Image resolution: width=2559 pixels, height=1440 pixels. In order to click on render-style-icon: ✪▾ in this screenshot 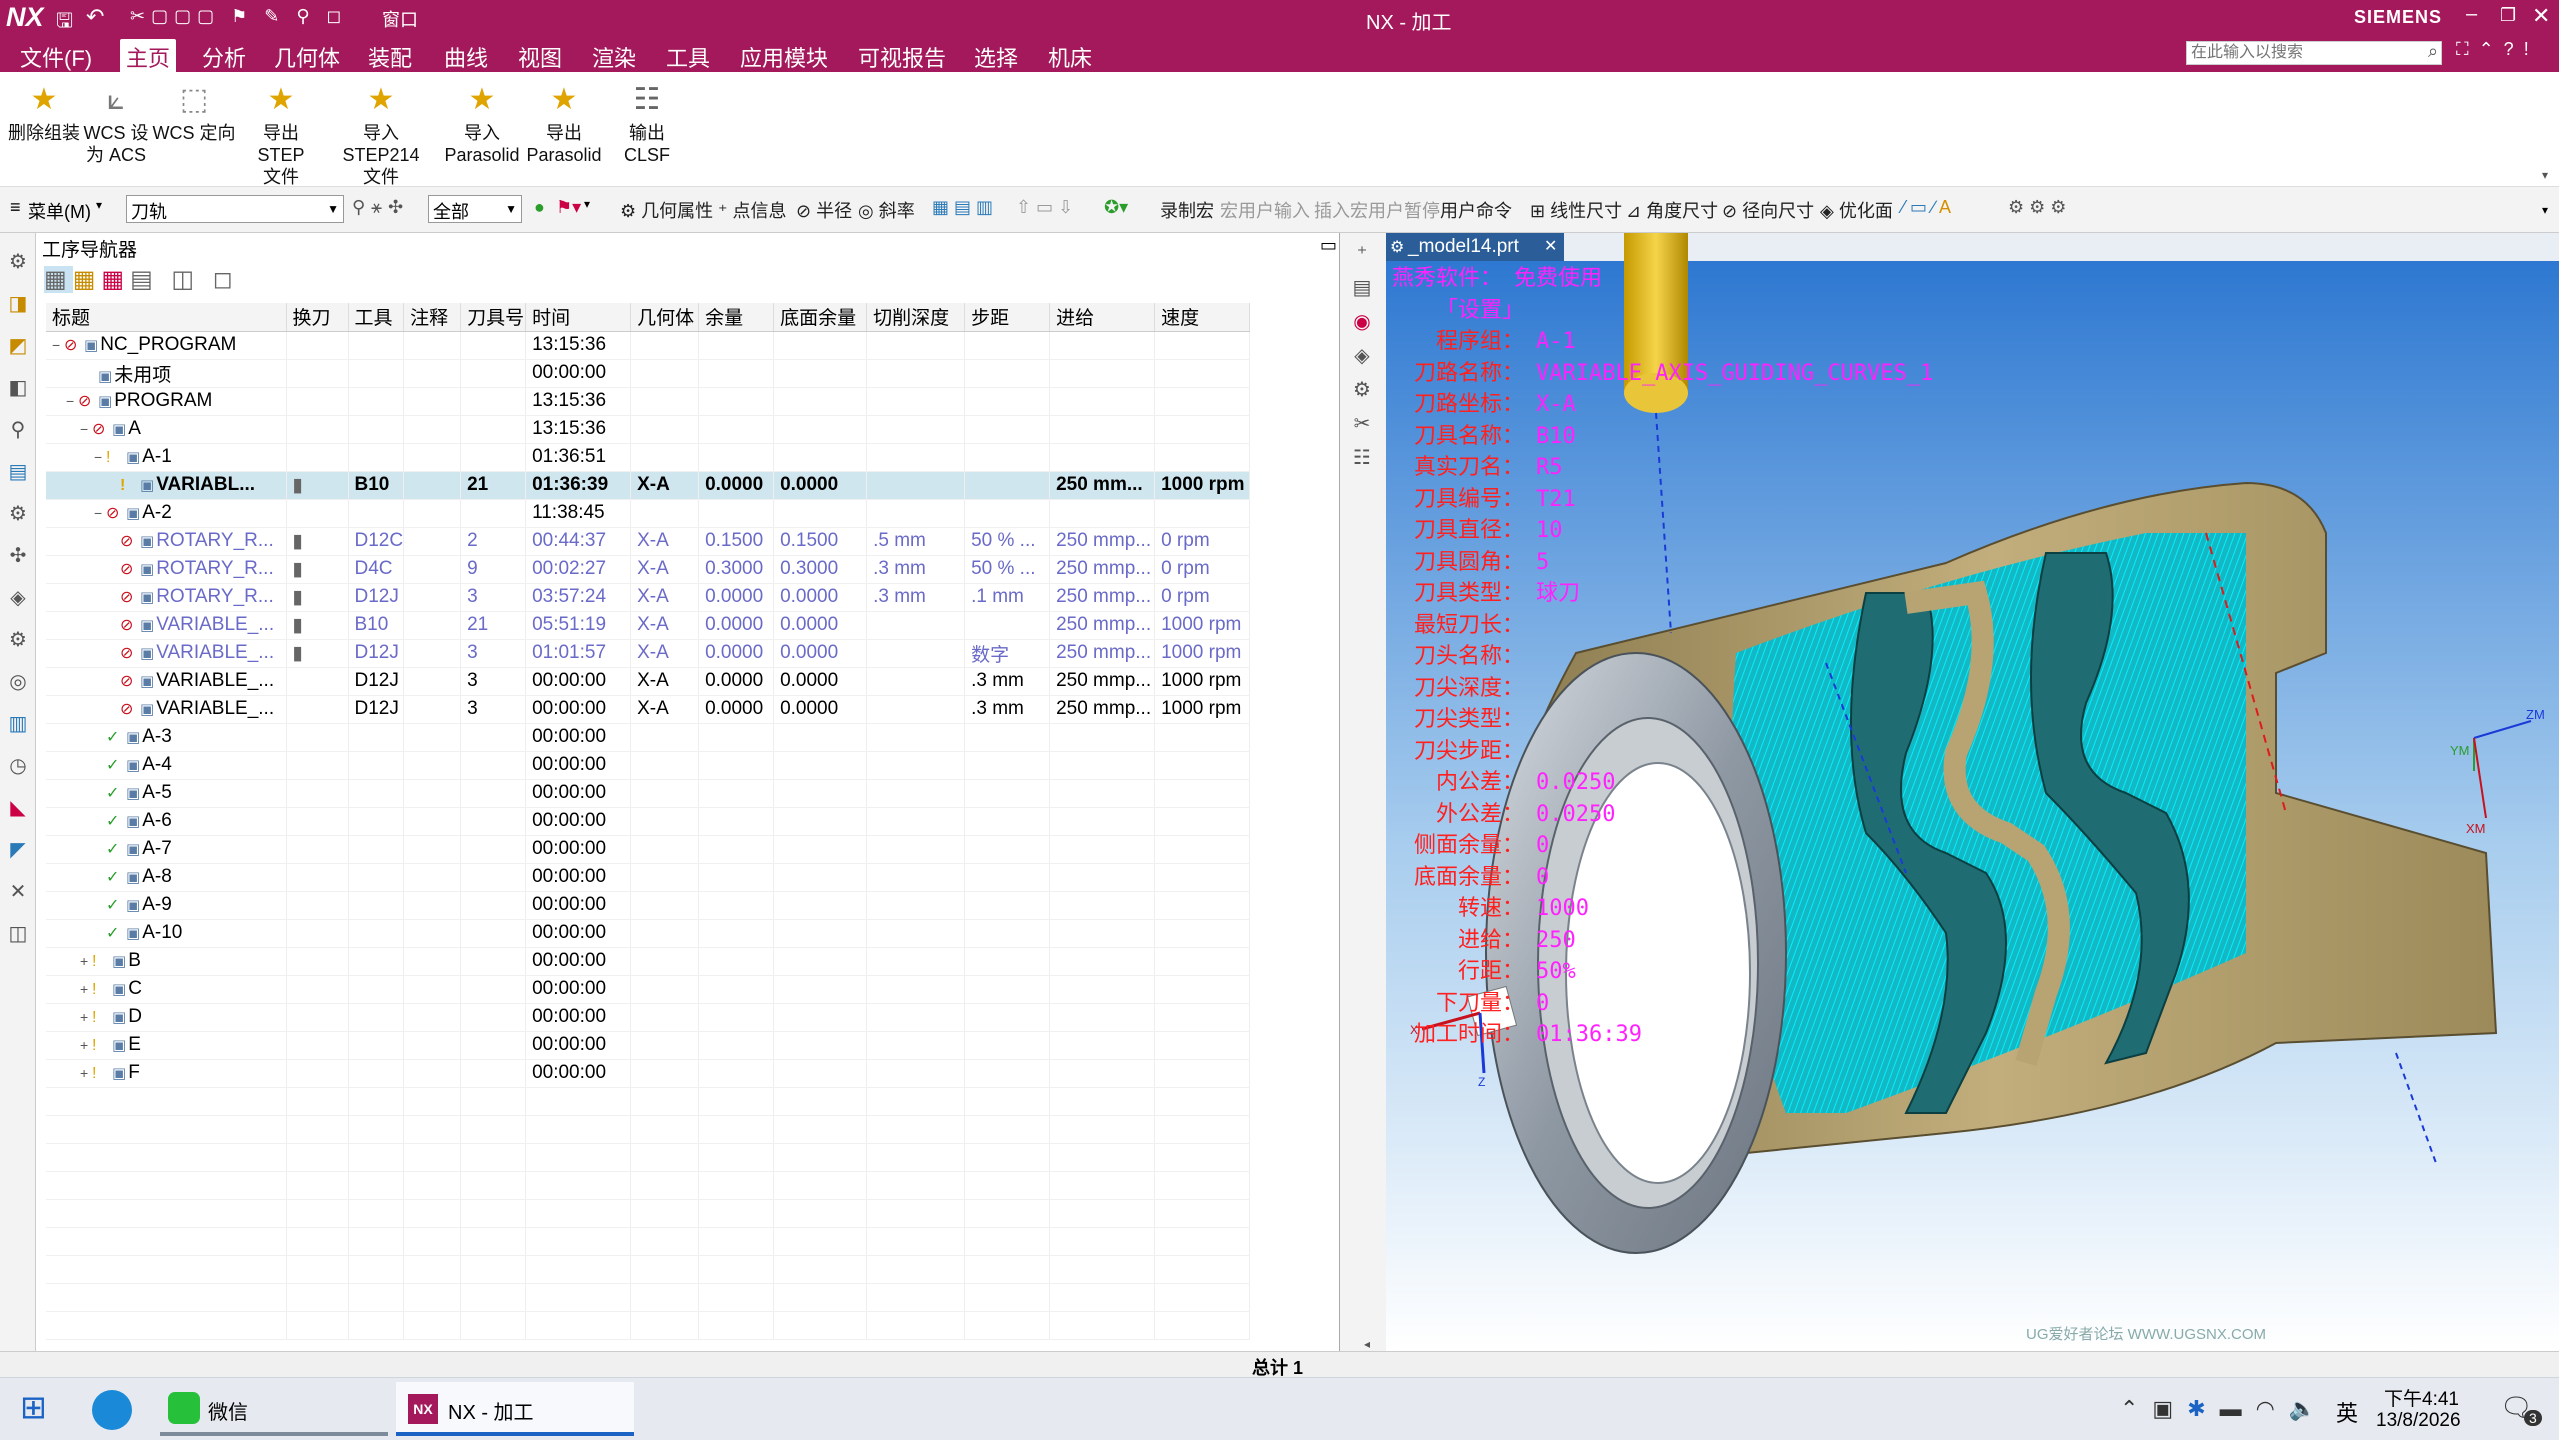, I will do `click(1116, 207)`.